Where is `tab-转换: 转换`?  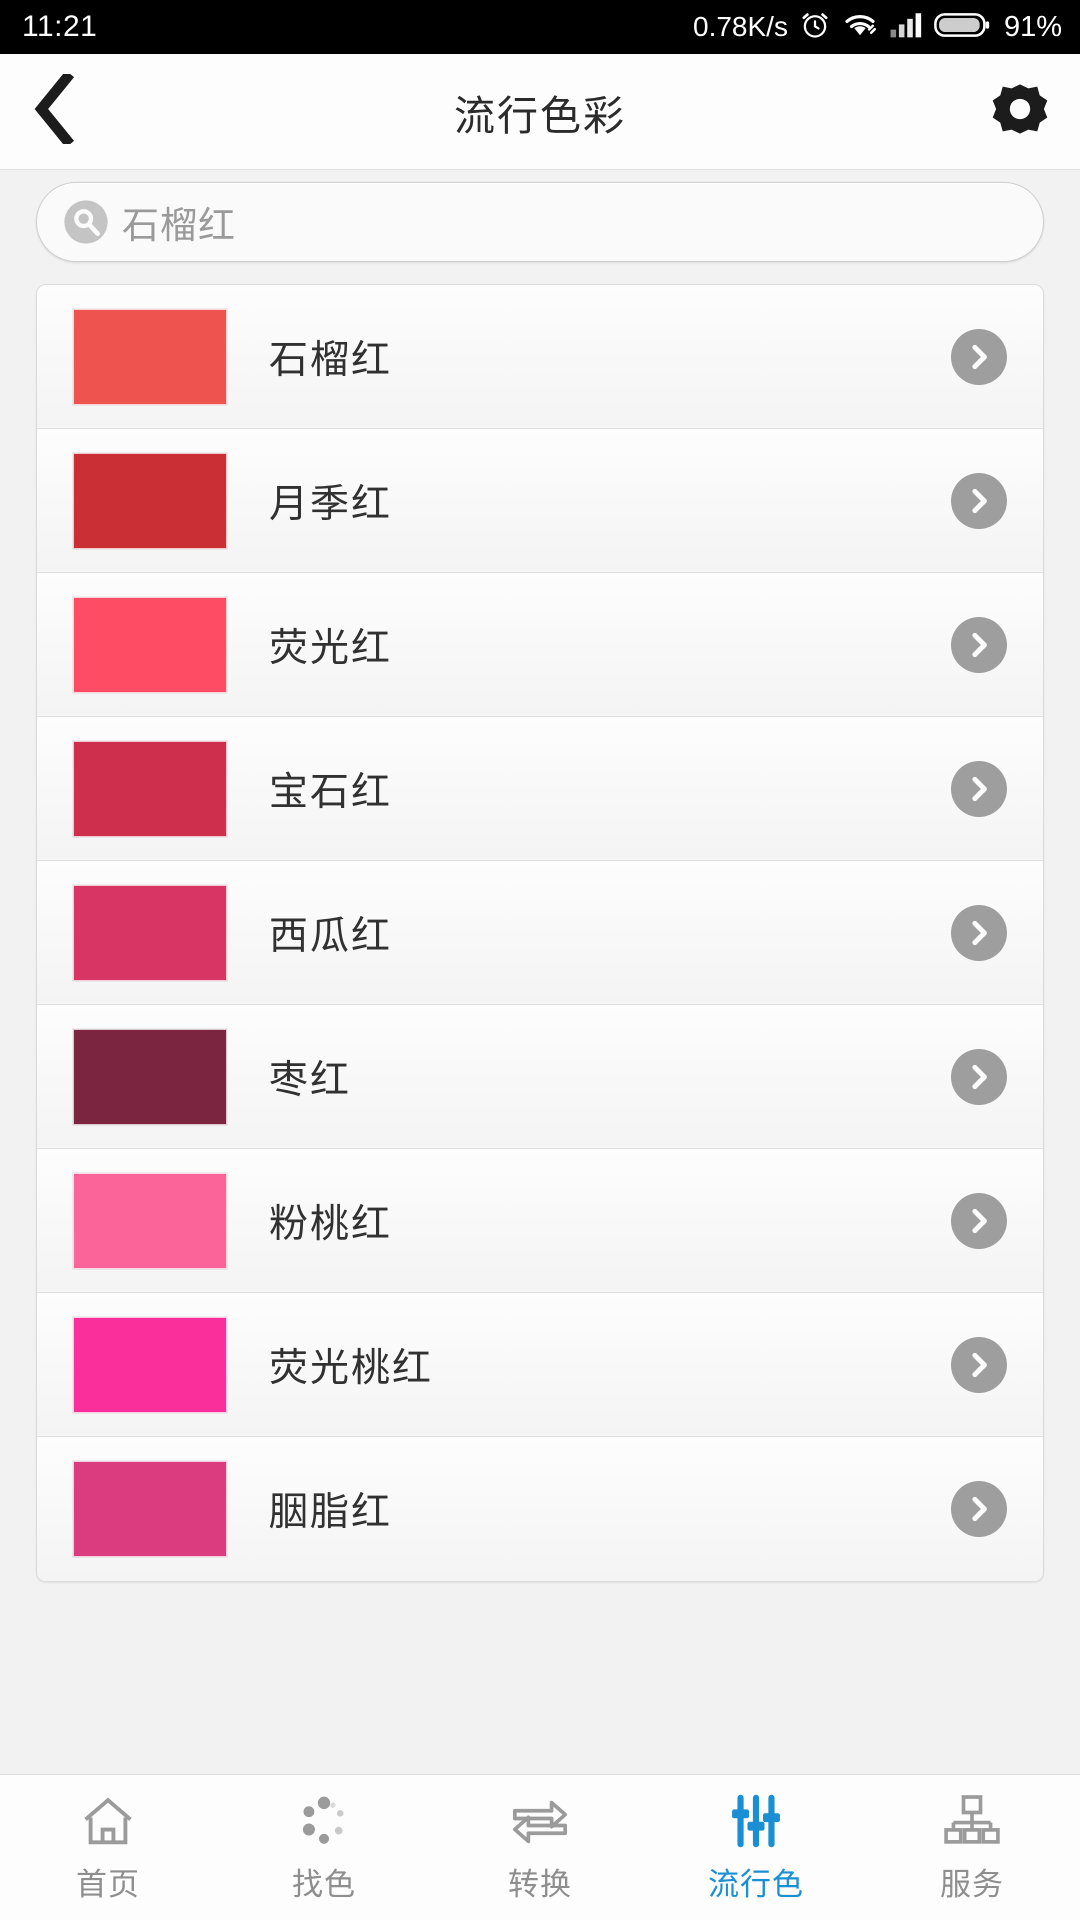 tab-转换: 转换 is located at coordinates (540, 1847).